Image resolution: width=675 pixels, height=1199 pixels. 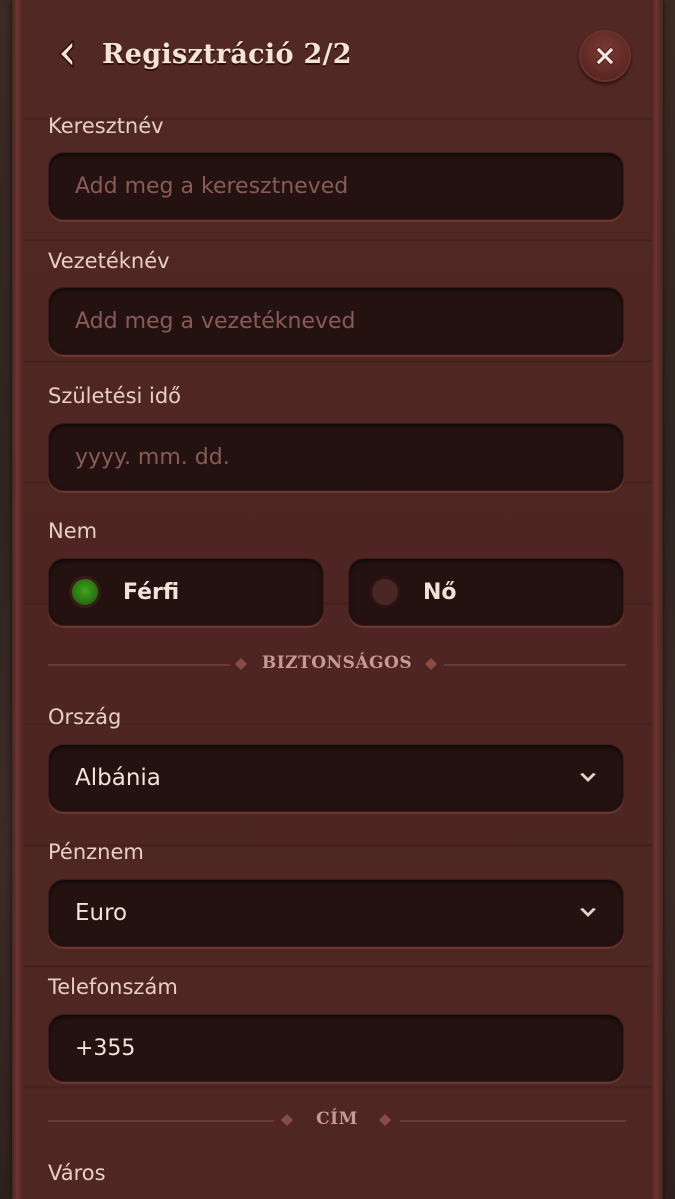 What do you see at coordinates (440, 592) in the screenshot?
I see `gender-option-label: Nő` at bounding box center [440, 592].